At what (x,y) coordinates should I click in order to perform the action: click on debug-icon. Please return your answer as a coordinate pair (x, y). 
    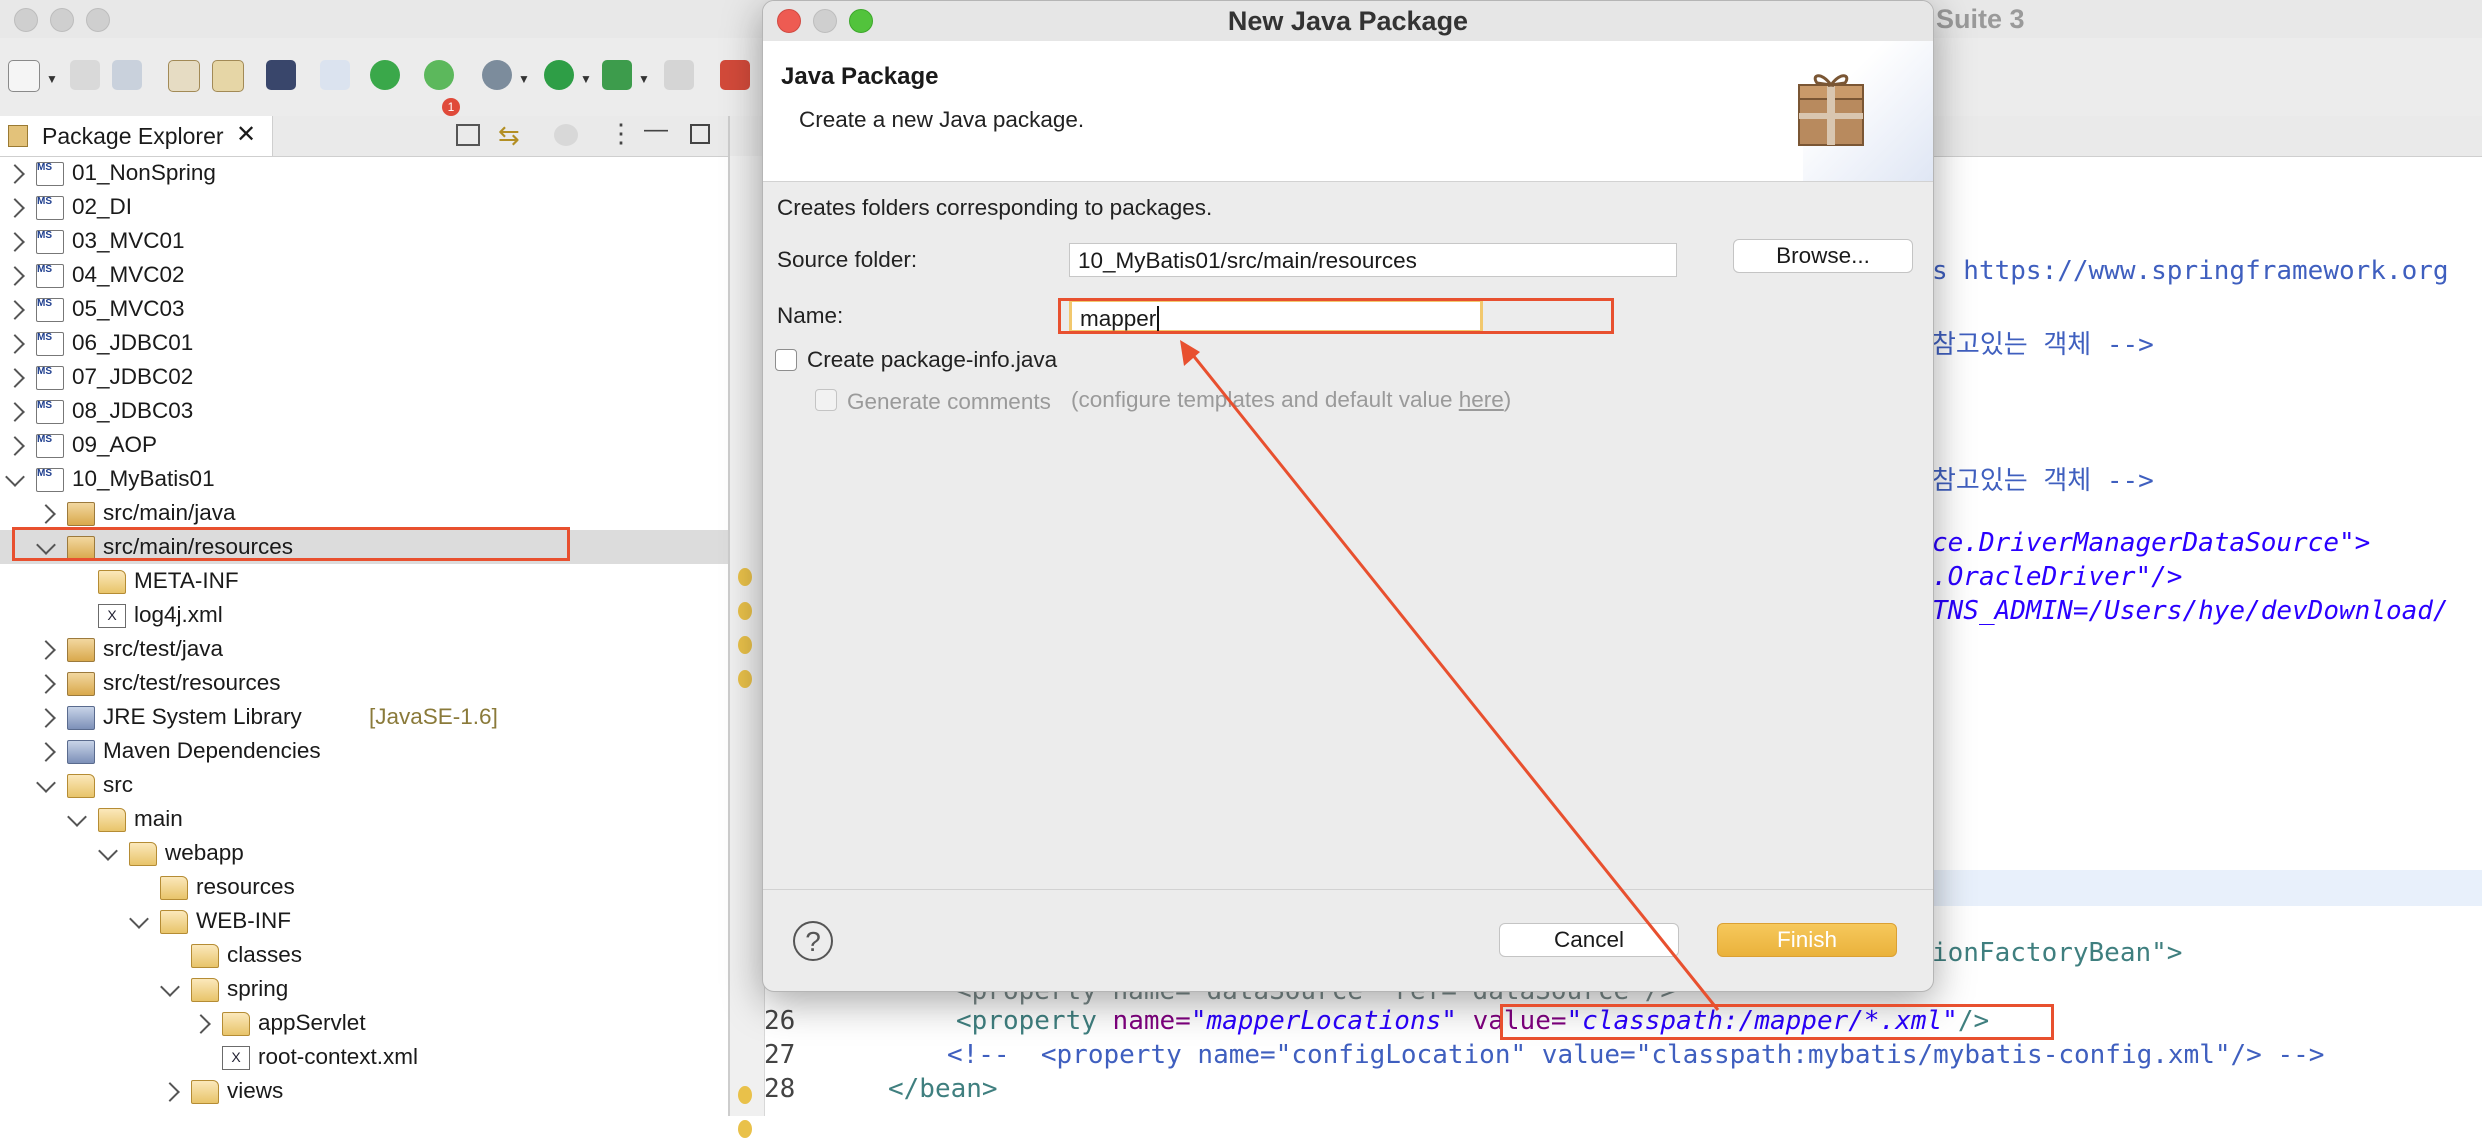
    Looking at the image, I should click on (497, 75).